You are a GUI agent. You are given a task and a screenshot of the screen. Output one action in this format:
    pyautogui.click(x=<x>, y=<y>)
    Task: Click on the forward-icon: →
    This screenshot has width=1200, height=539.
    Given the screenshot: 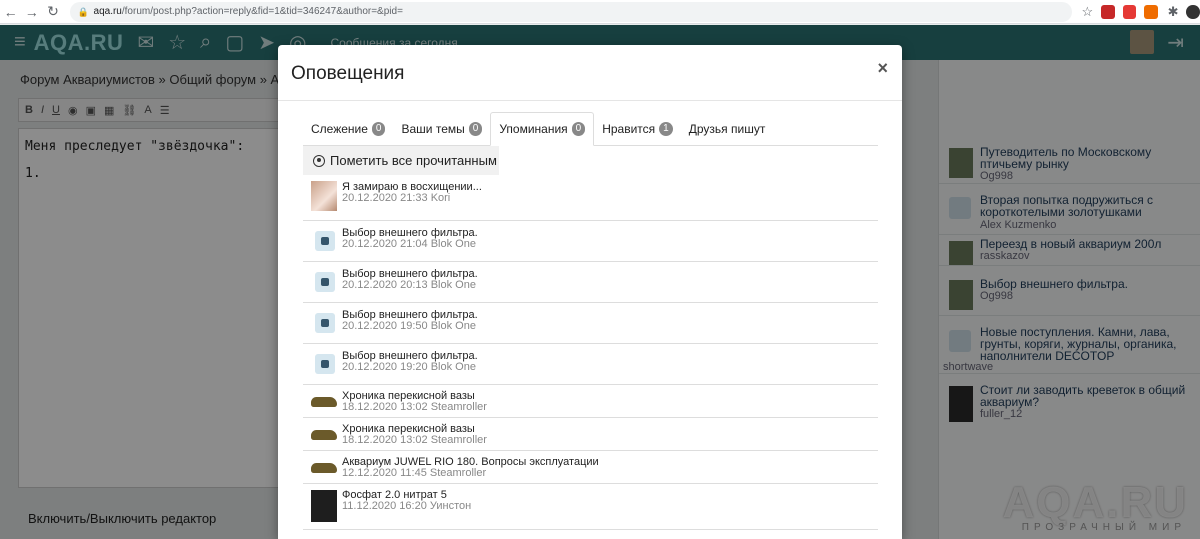 What is the action you would take?
    pyautogui.click(x=31, y=12)
    